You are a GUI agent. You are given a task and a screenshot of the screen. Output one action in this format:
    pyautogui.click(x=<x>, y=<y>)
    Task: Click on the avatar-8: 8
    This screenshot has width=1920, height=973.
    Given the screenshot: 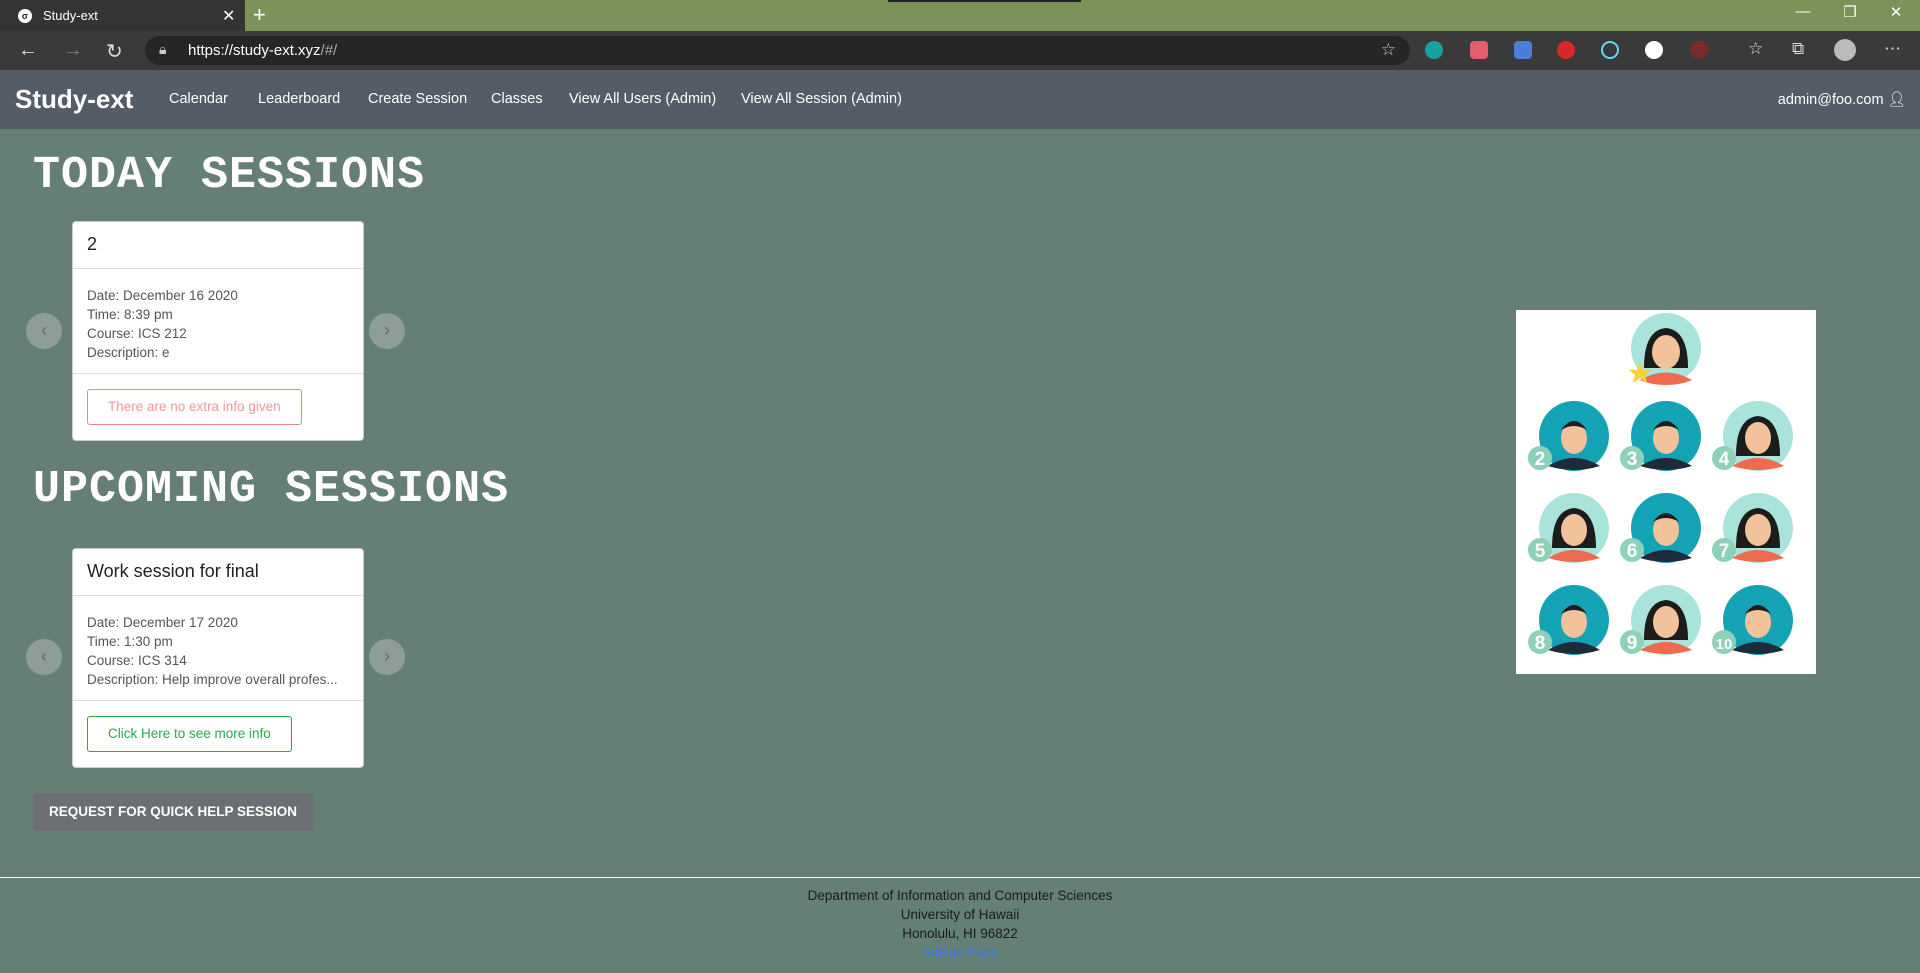 What is the action you would take?
    pyautogui.click(x=1568, y=620)
    